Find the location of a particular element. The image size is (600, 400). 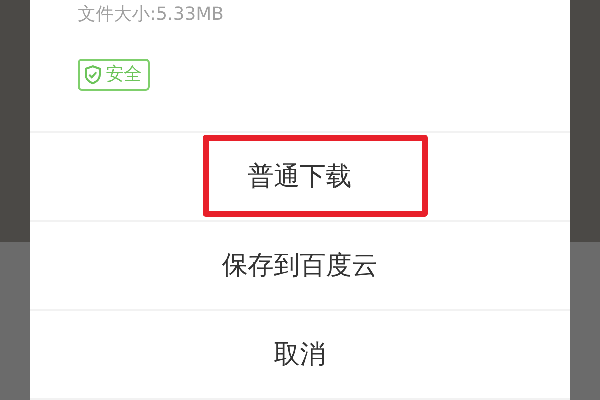

file-size-text: 文件大小:5.33MB is located at coordinates (151, 15).